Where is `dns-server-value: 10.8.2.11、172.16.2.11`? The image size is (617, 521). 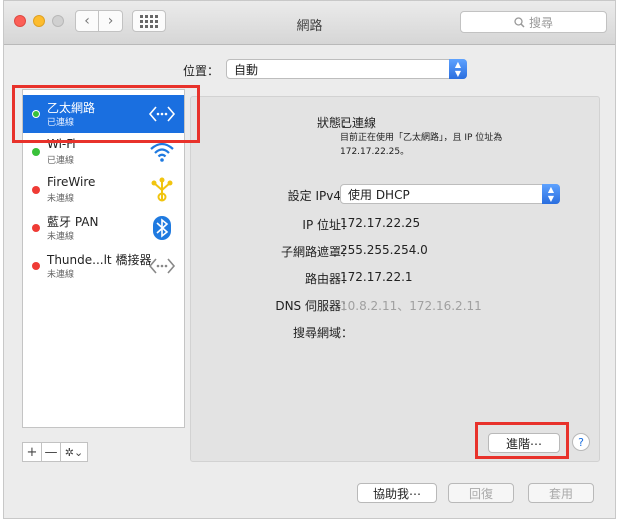
dns-server-value: 10.8.2.11、172.16.2.11 is located at coordinates (411, 306).